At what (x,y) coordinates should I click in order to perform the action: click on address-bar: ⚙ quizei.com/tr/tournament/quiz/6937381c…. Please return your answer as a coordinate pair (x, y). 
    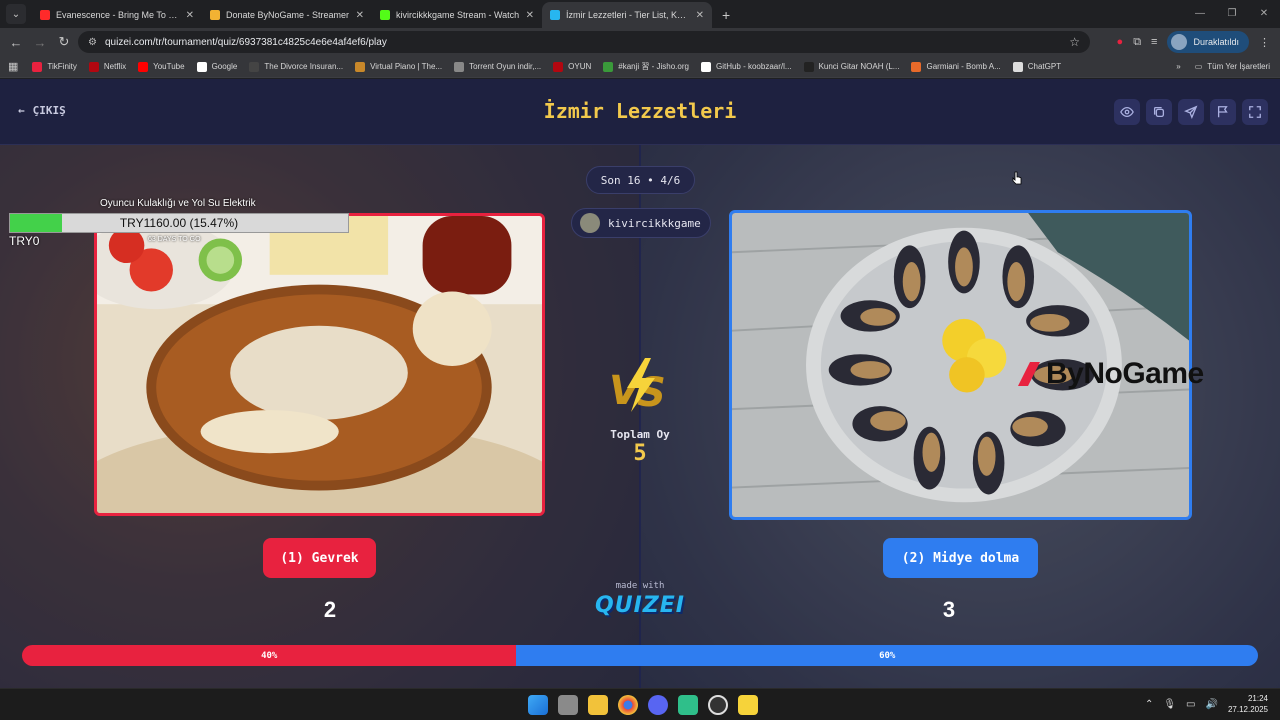
    Looking at the image, I should click on (584, 42).